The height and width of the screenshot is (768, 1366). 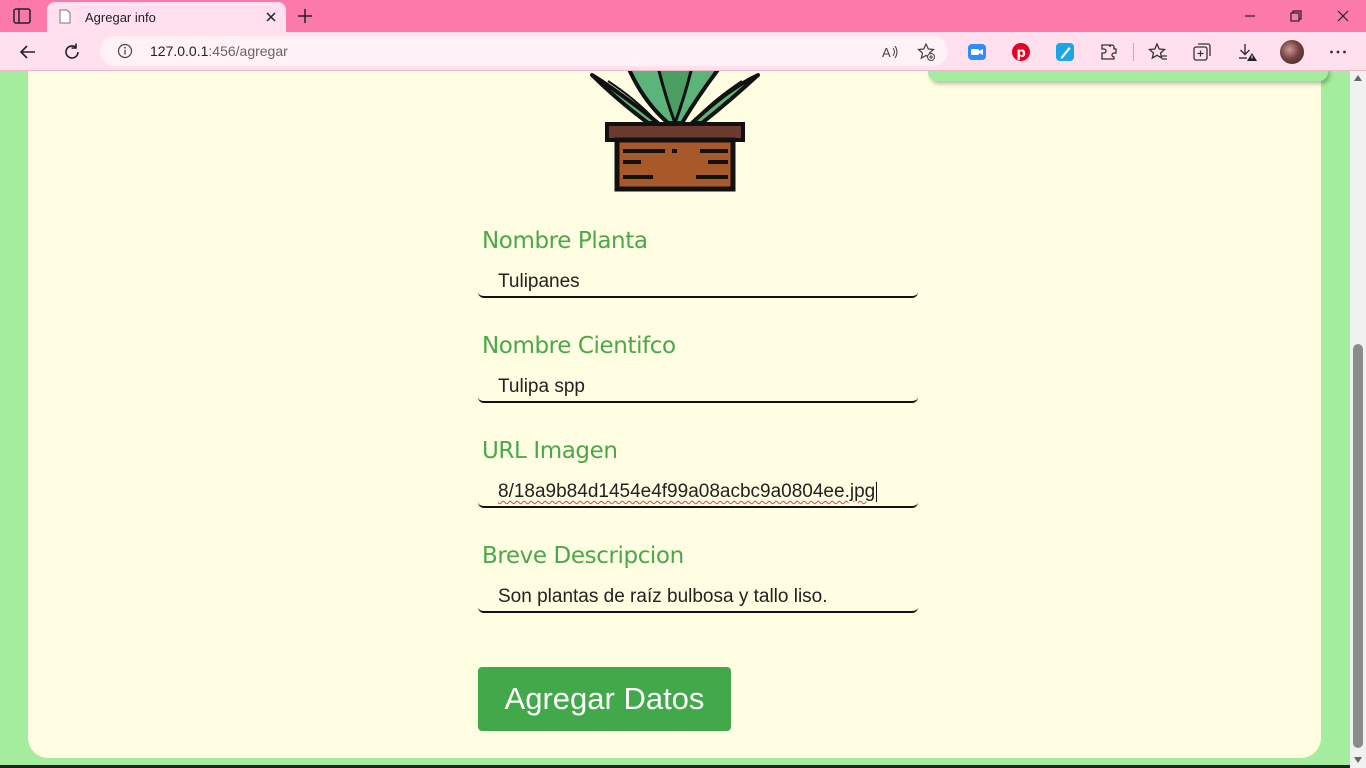 What do you see at coordinates (1128, 76) in the screenshot?
I see `decorative-green-bar` at bounding box center [1128, 76].